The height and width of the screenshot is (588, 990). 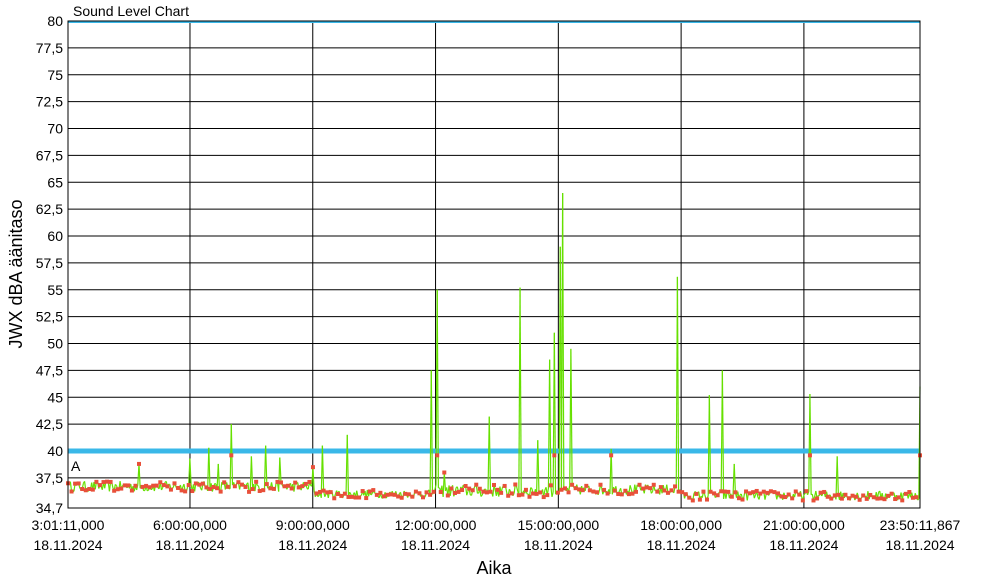 What do you see at coordinates (49, 209) in the screenshot?
I see `y-tick-label: 62,5` at bounding box center [49, 209].